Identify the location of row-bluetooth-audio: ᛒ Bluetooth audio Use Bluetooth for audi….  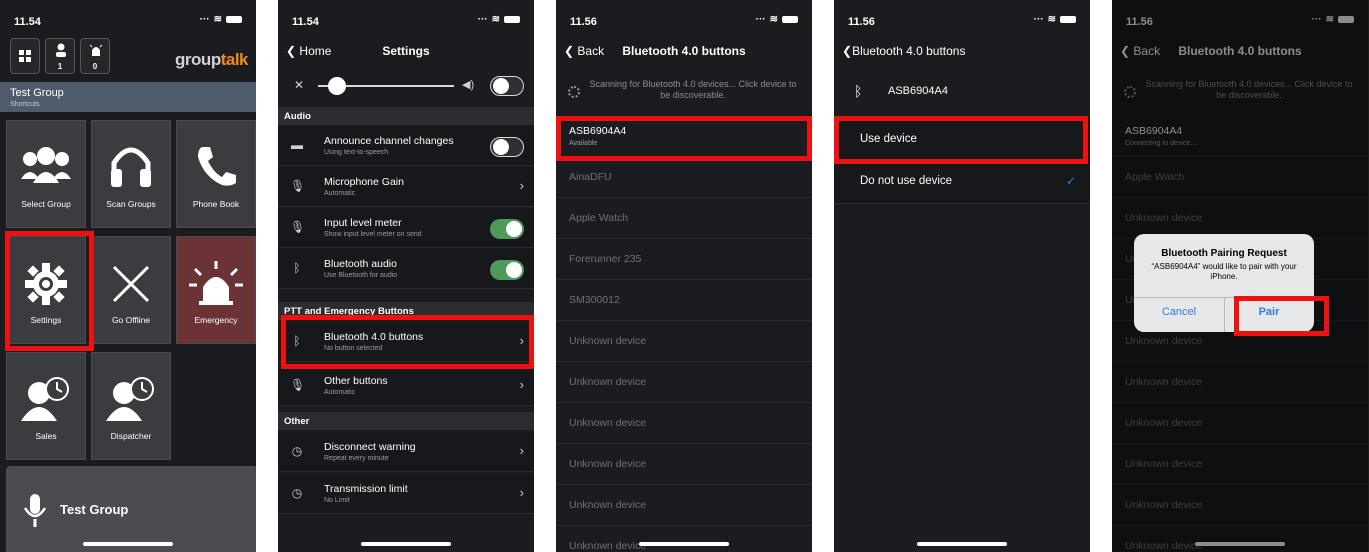
(406, 269).